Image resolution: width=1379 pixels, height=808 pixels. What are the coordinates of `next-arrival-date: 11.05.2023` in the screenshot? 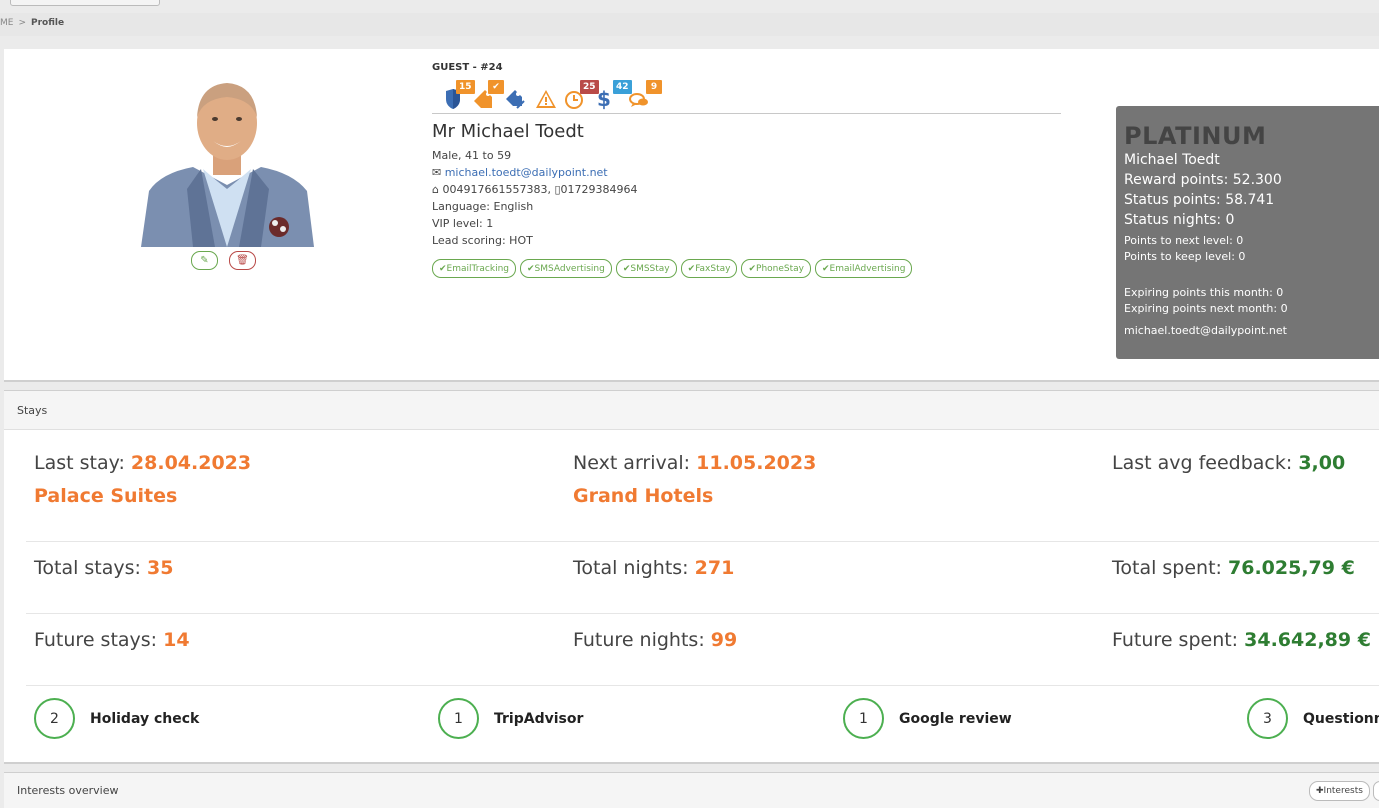 It's located at (756, 463).